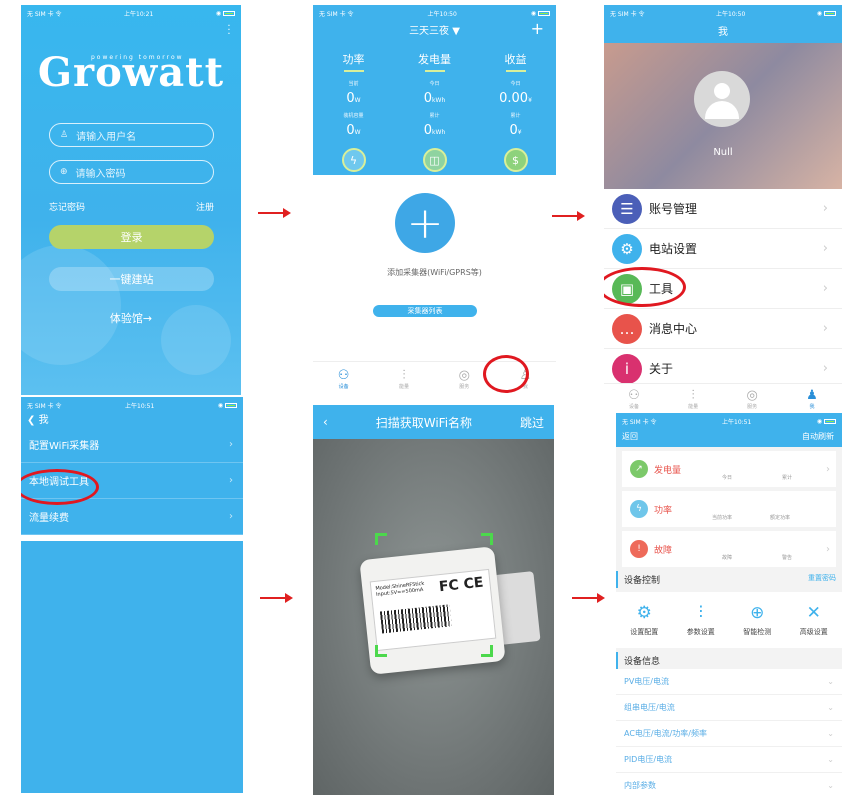  I want to click on tab-power: 功率, so click(354, 61).